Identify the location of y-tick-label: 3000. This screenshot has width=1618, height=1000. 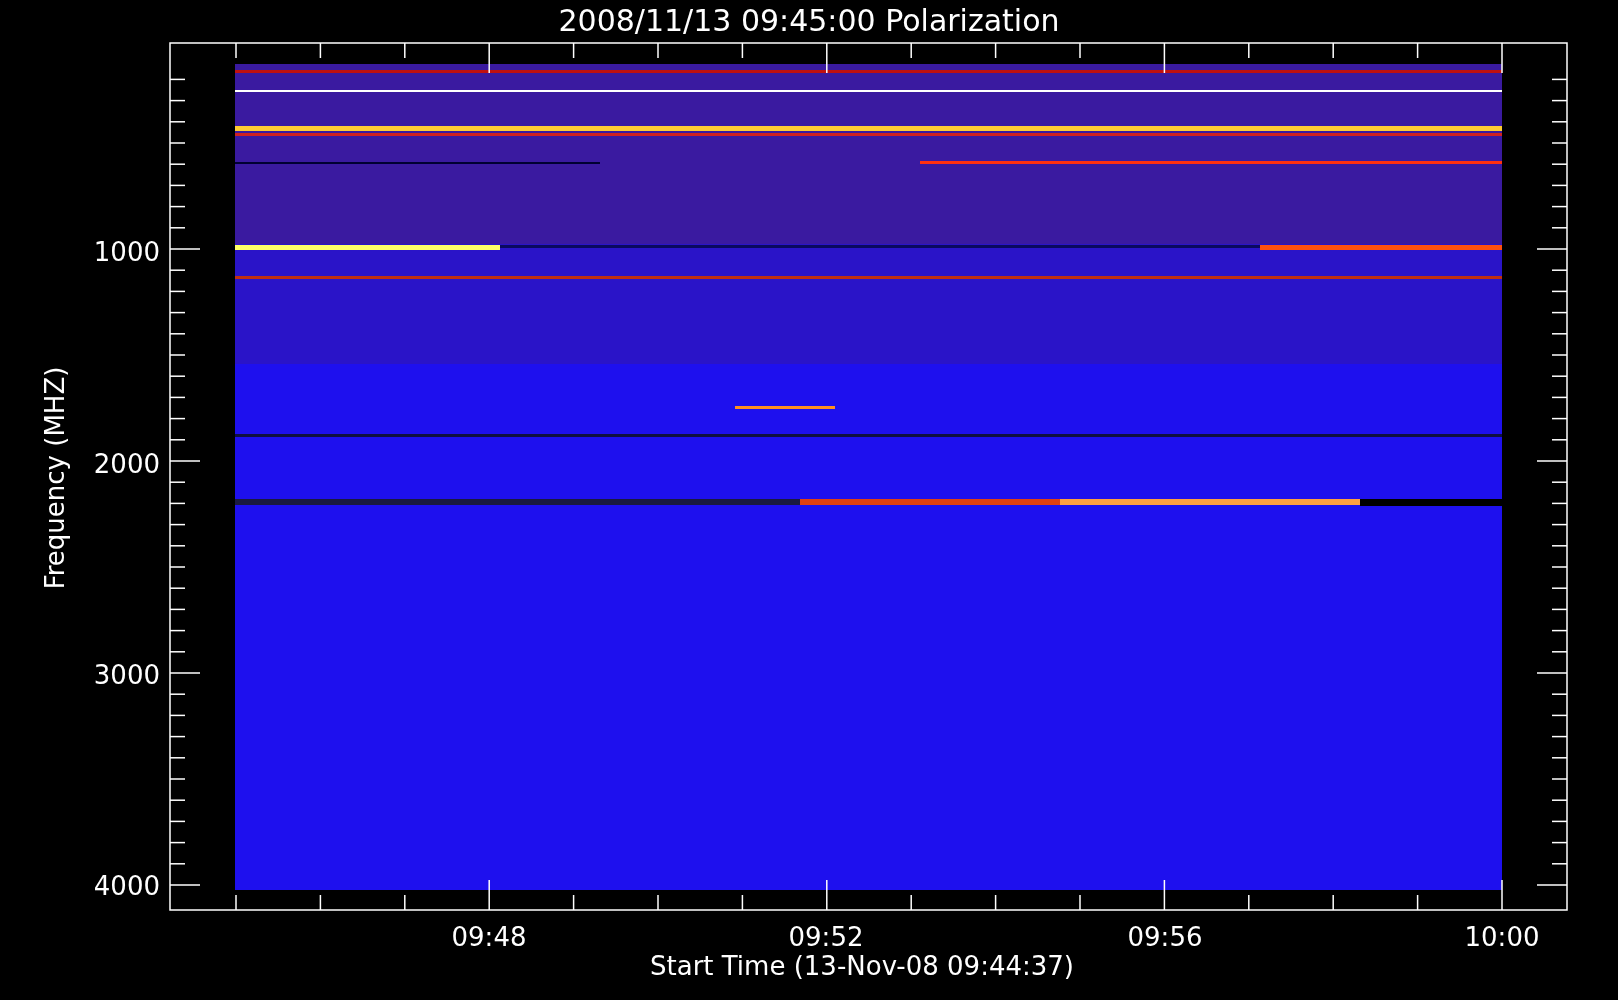
(126, 675).